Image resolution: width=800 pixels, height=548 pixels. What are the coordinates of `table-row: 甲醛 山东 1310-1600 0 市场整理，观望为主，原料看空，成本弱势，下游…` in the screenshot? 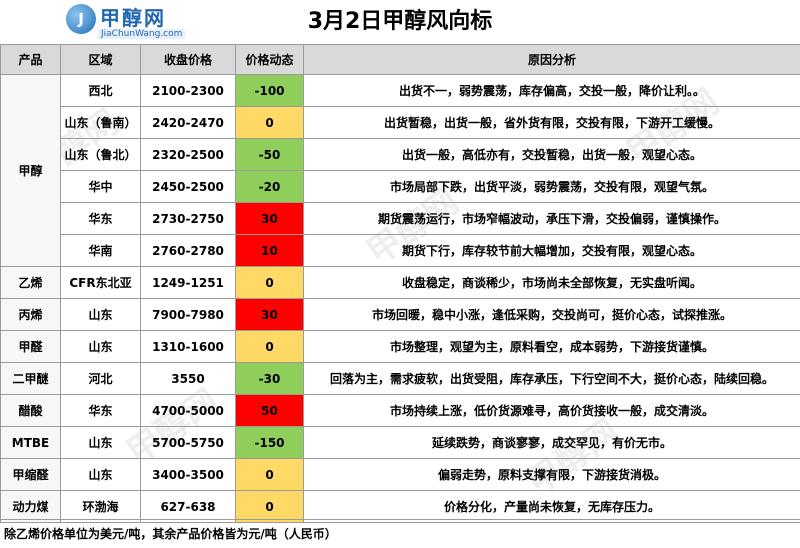 It's located at (400, 347).